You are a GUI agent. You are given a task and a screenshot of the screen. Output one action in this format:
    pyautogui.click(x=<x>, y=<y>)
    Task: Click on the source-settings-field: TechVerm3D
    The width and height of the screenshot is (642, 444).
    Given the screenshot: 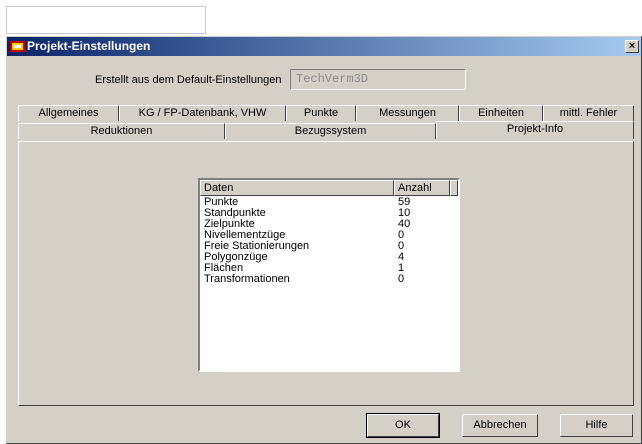 What is the action you would take?
    pyautogui.click(x=378, y=79)
    